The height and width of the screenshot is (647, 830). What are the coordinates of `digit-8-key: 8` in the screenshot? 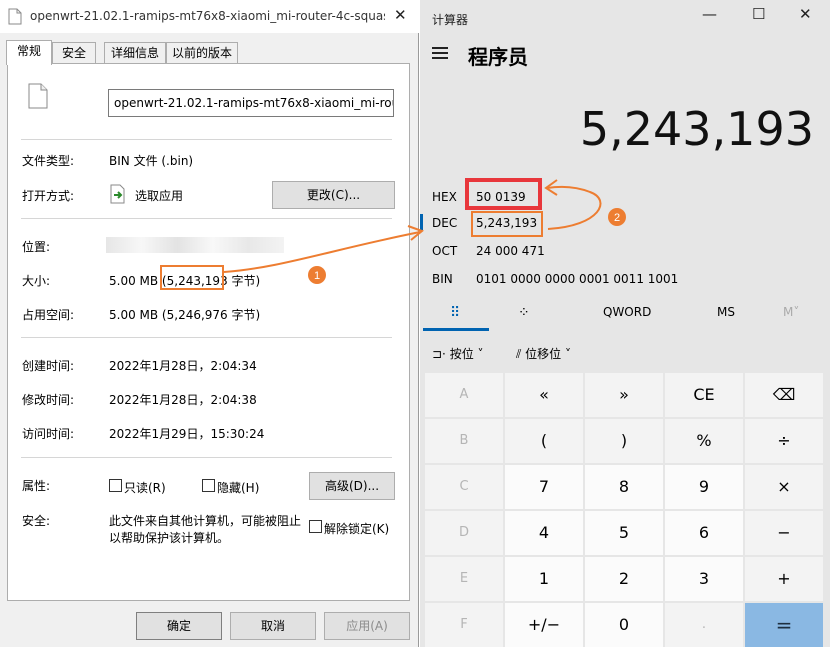 It's located at (624, 487).